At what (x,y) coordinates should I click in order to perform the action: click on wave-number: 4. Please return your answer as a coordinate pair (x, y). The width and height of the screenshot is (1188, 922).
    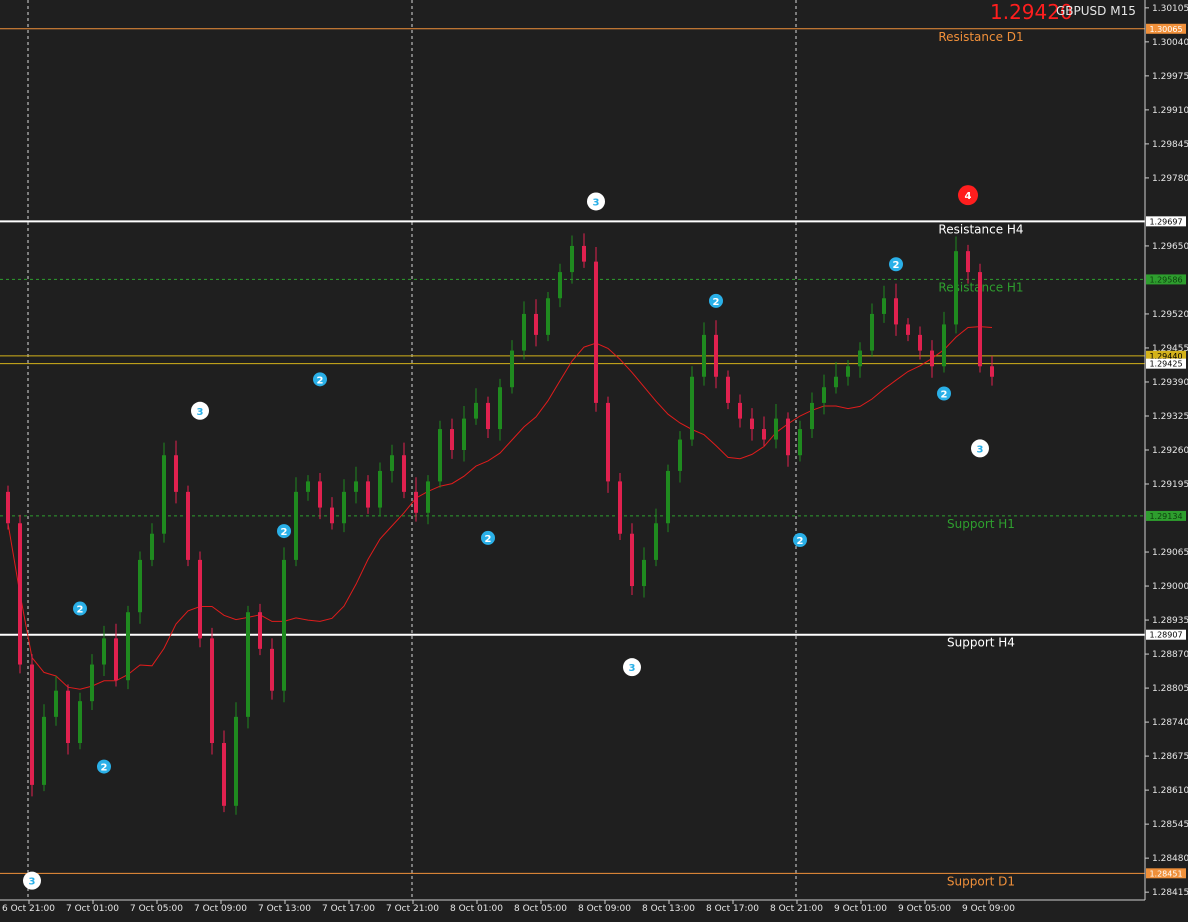
    Looking at the image, I should click on (968, 196).